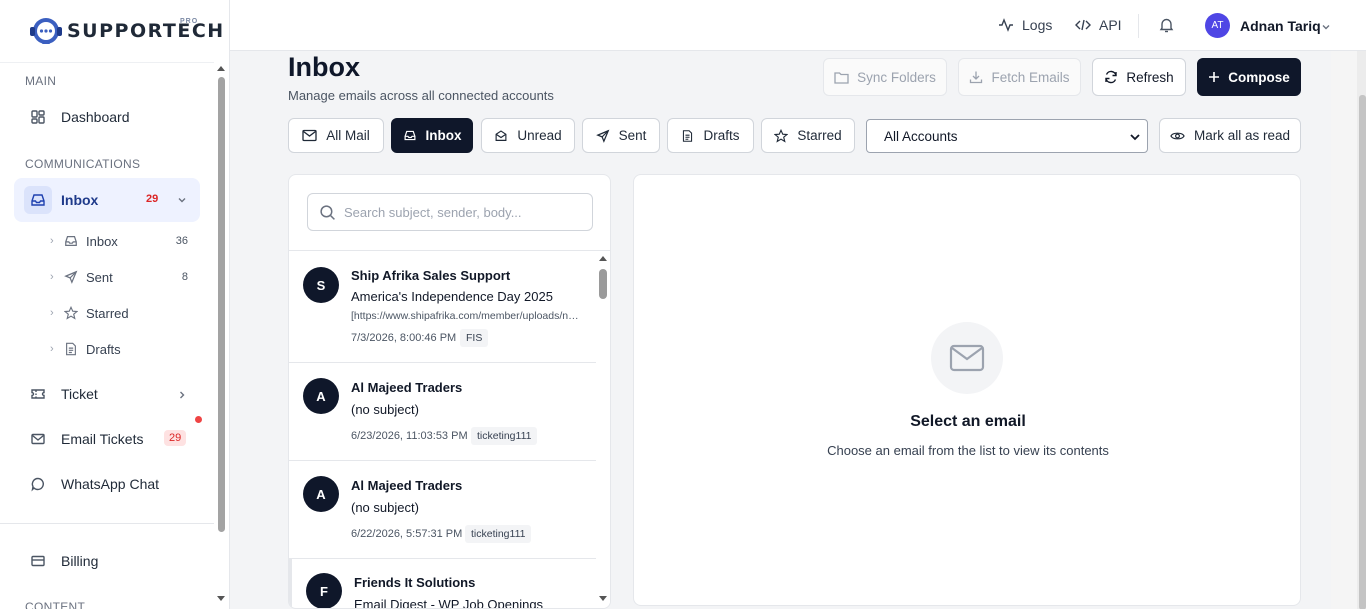  What do you see at coordinates (83, 164) in the screenshot?
I see `section-communications-label: COMMUNICATIONS` at bounding box center [83, 164].